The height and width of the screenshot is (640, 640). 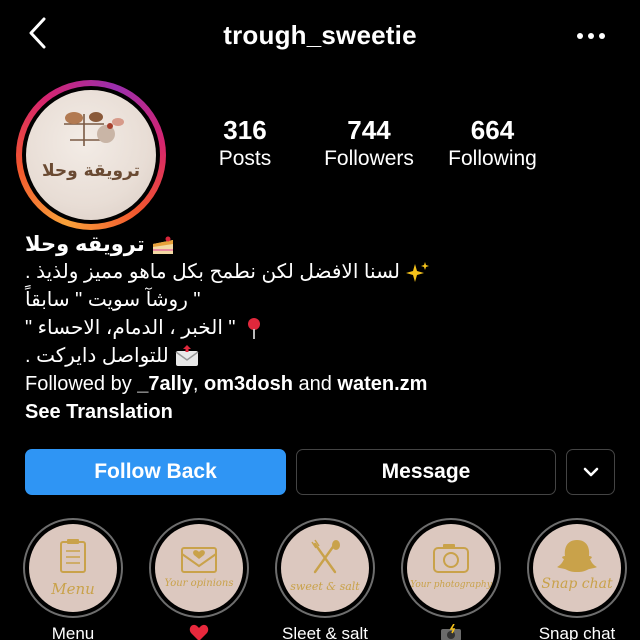 What do you see at coordinates (315, 384) in the screenshot?
I see `followed-by-and: and` at bounding box center [315, 384].